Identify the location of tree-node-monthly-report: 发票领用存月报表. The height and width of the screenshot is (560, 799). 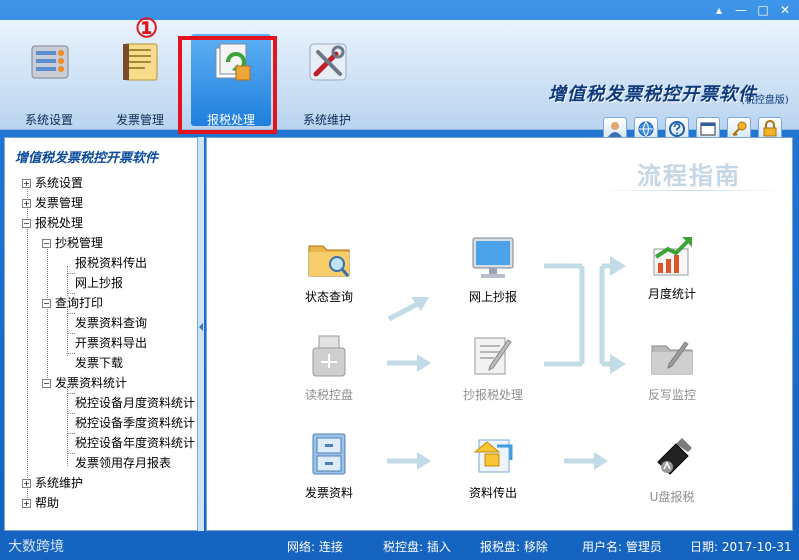
(123, 463).